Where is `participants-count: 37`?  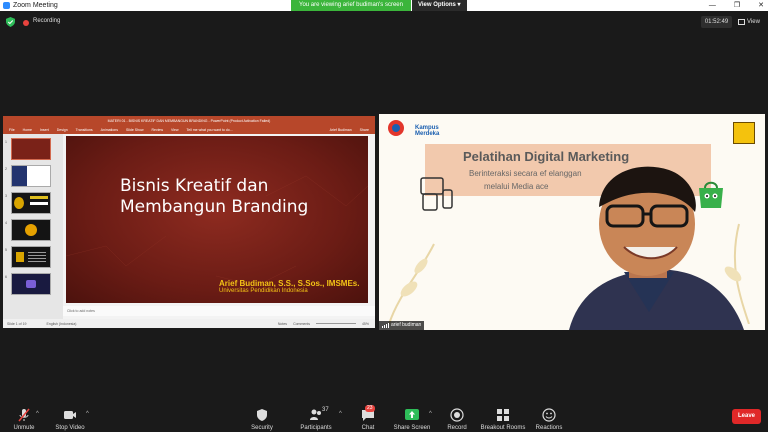
participants-count: 37 is located at coordinates (325, 410).